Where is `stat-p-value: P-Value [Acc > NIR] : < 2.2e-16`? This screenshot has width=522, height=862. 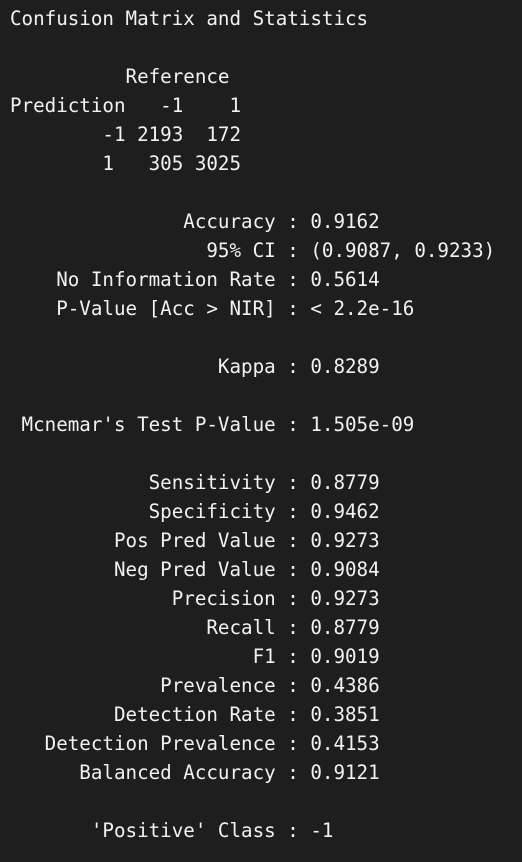
stat-p-value: P-Value [Acc > NIR] : < 2.2e-16 is located at coordinates (212, 308).